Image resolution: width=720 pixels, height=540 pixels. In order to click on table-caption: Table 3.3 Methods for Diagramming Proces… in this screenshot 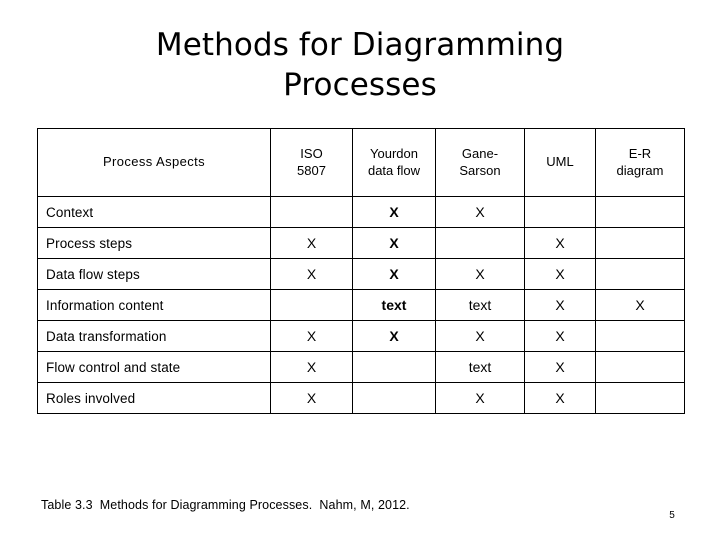, I will do `click(225, 505)`.